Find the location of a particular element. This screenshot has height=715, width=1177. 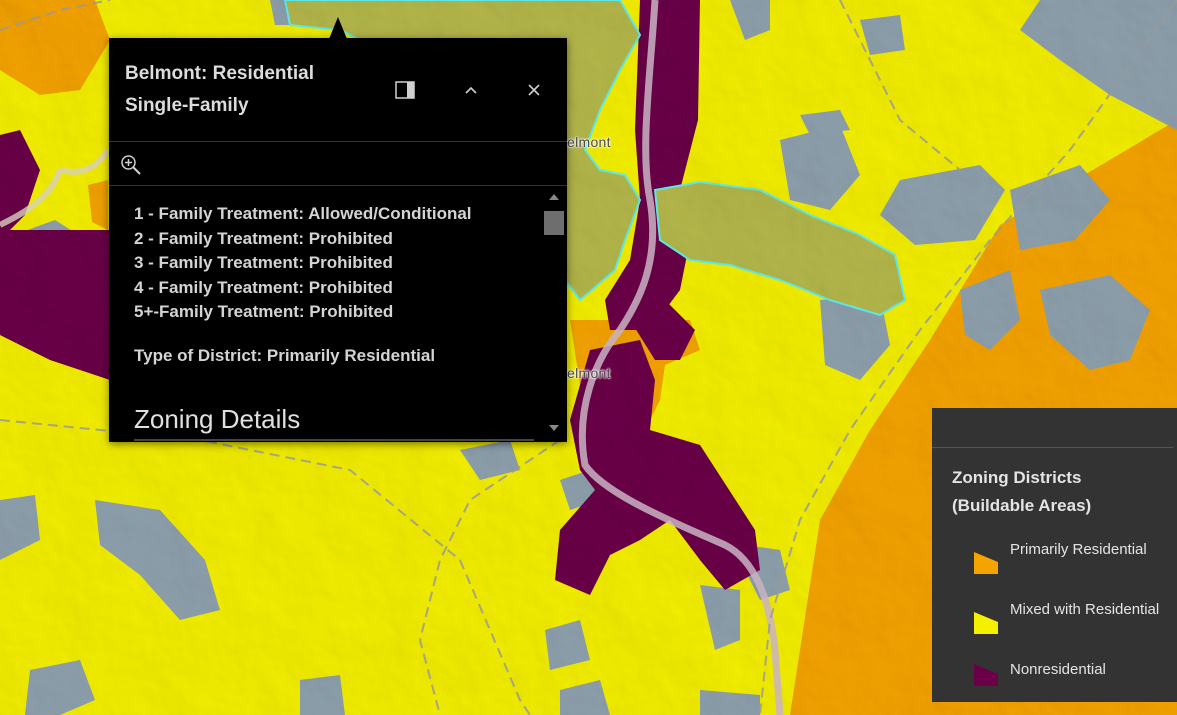

attribute-3-family: 3 - Family Treatment: Prohibited is located at coordinates (263, 262).